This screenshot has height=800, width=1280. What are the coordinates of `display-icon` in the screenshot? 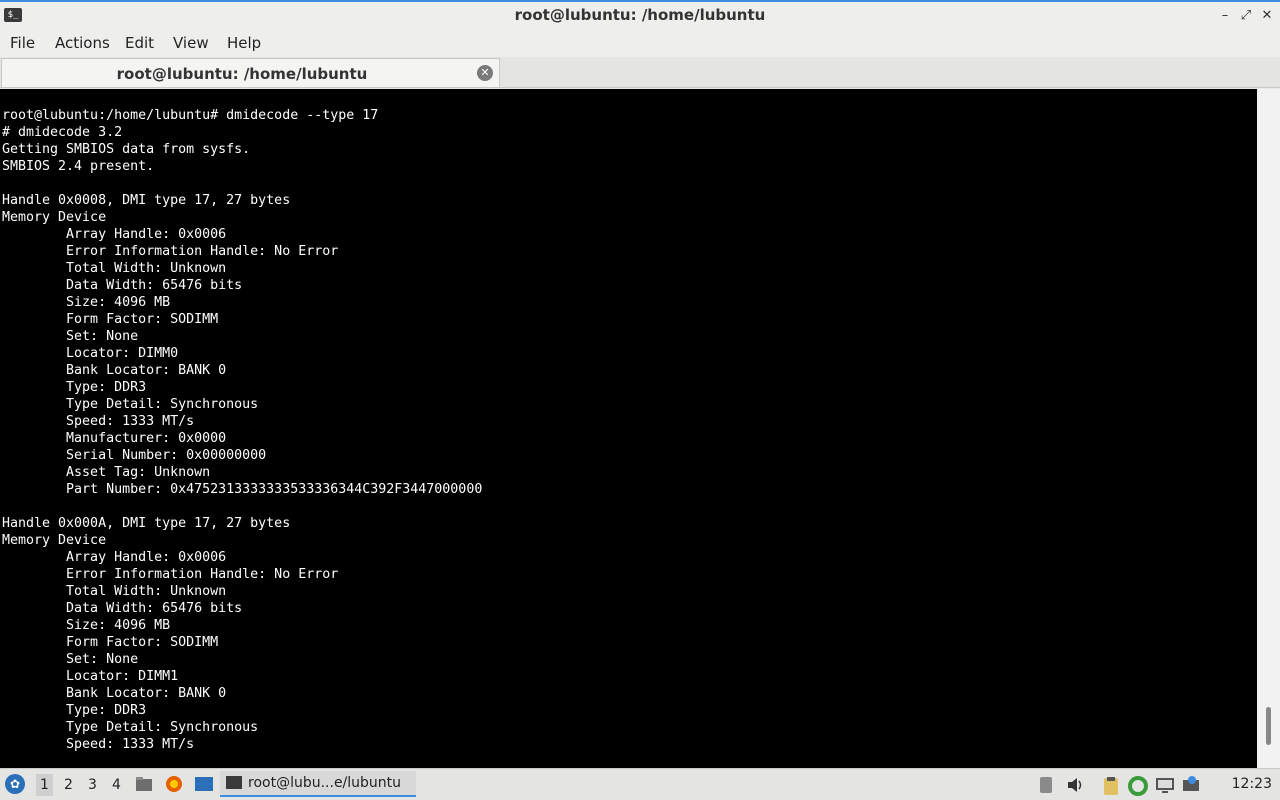 It's located at (1164, 784).